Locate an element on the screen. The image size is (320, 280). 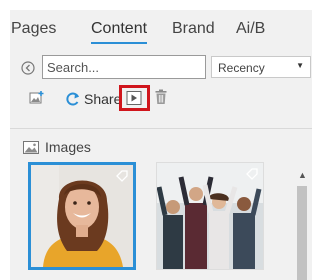
add-image-icon is located at coordinates (37, 98).